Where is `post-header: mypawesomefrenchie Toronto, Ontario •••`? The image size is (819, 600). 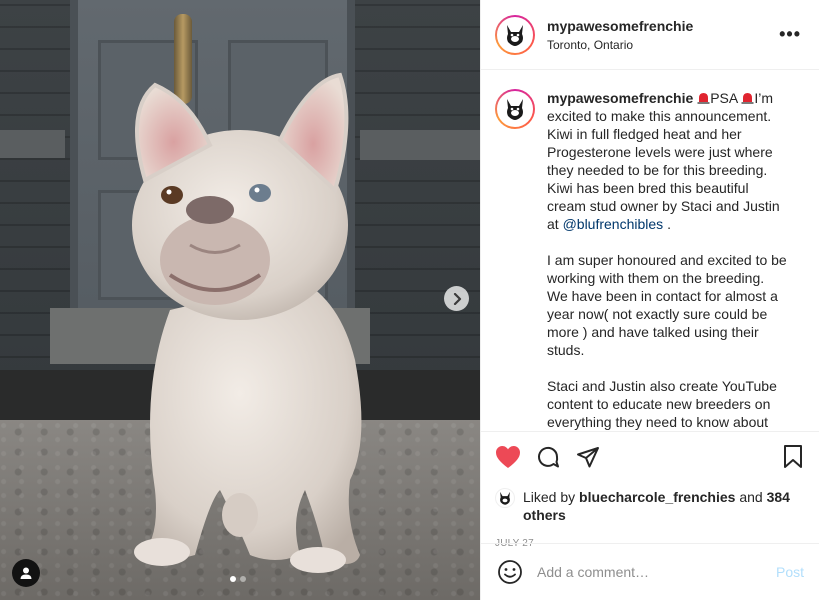 post-header: mypawesomefrenchie Toronto, Ontario ••• is located at coordinates (650, 35).